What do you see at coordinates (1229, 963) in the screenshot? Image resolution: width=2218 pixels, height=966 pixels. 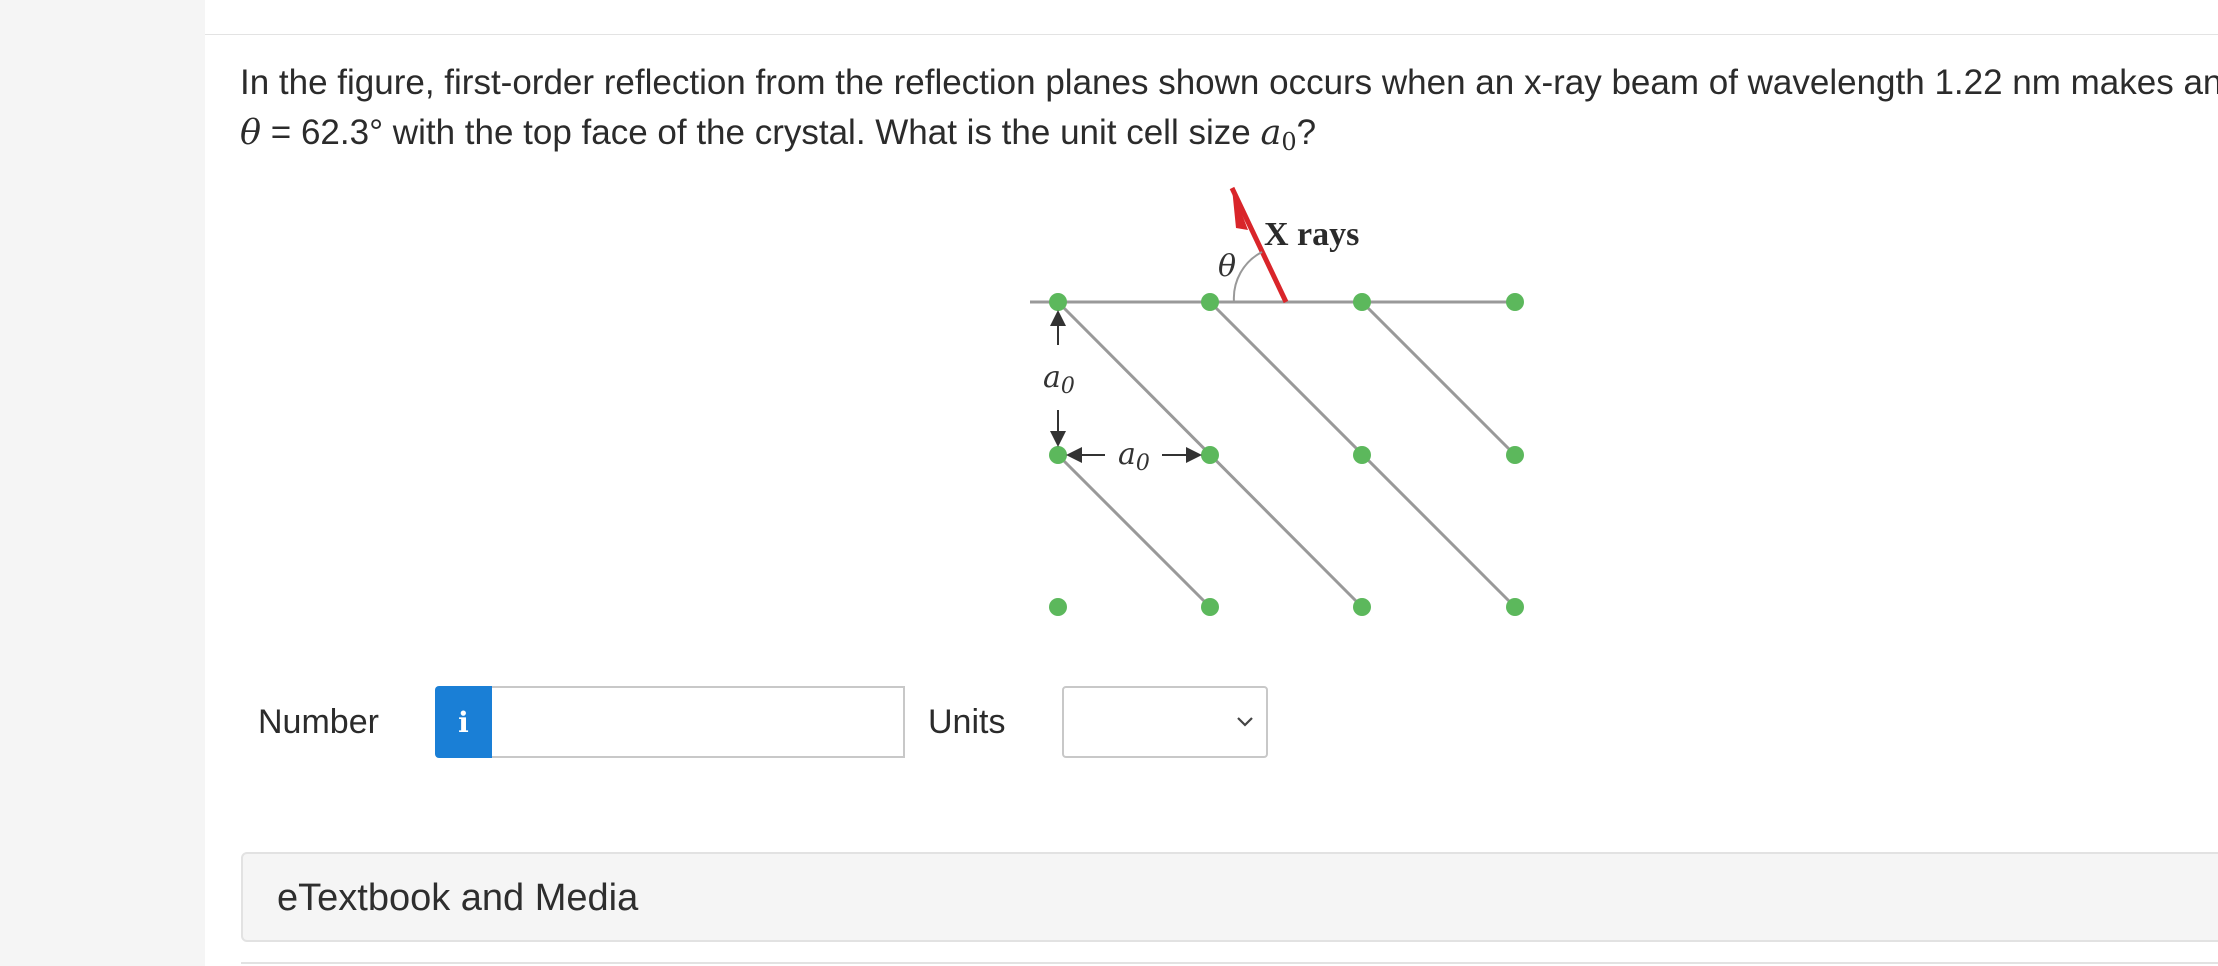 I see `bottom-divider` at bounding box center [1229, 963].